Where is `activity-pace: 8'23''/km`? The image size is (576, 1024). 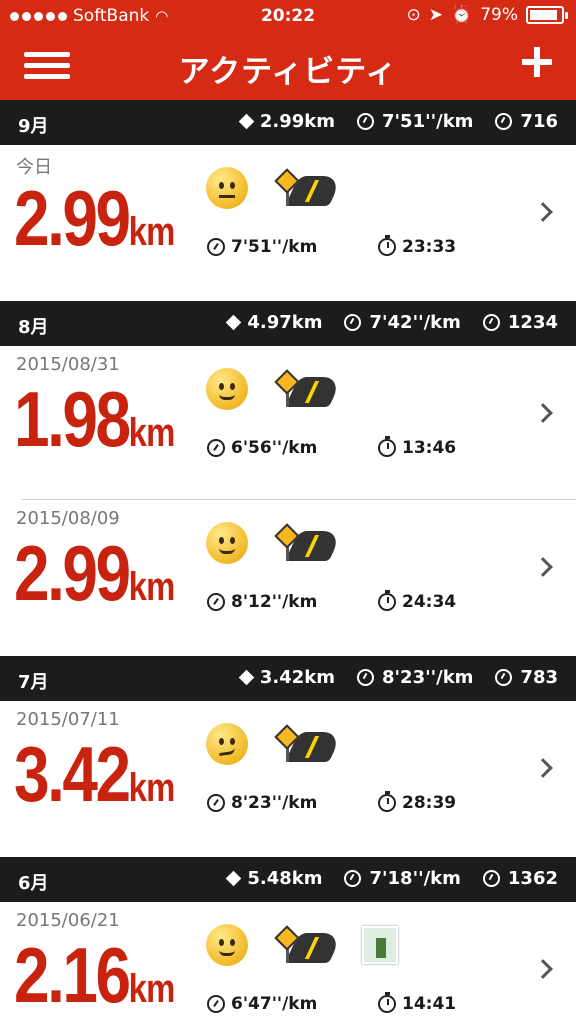 activity-pace: 8'23''/km is located at coordinates (262, 803).